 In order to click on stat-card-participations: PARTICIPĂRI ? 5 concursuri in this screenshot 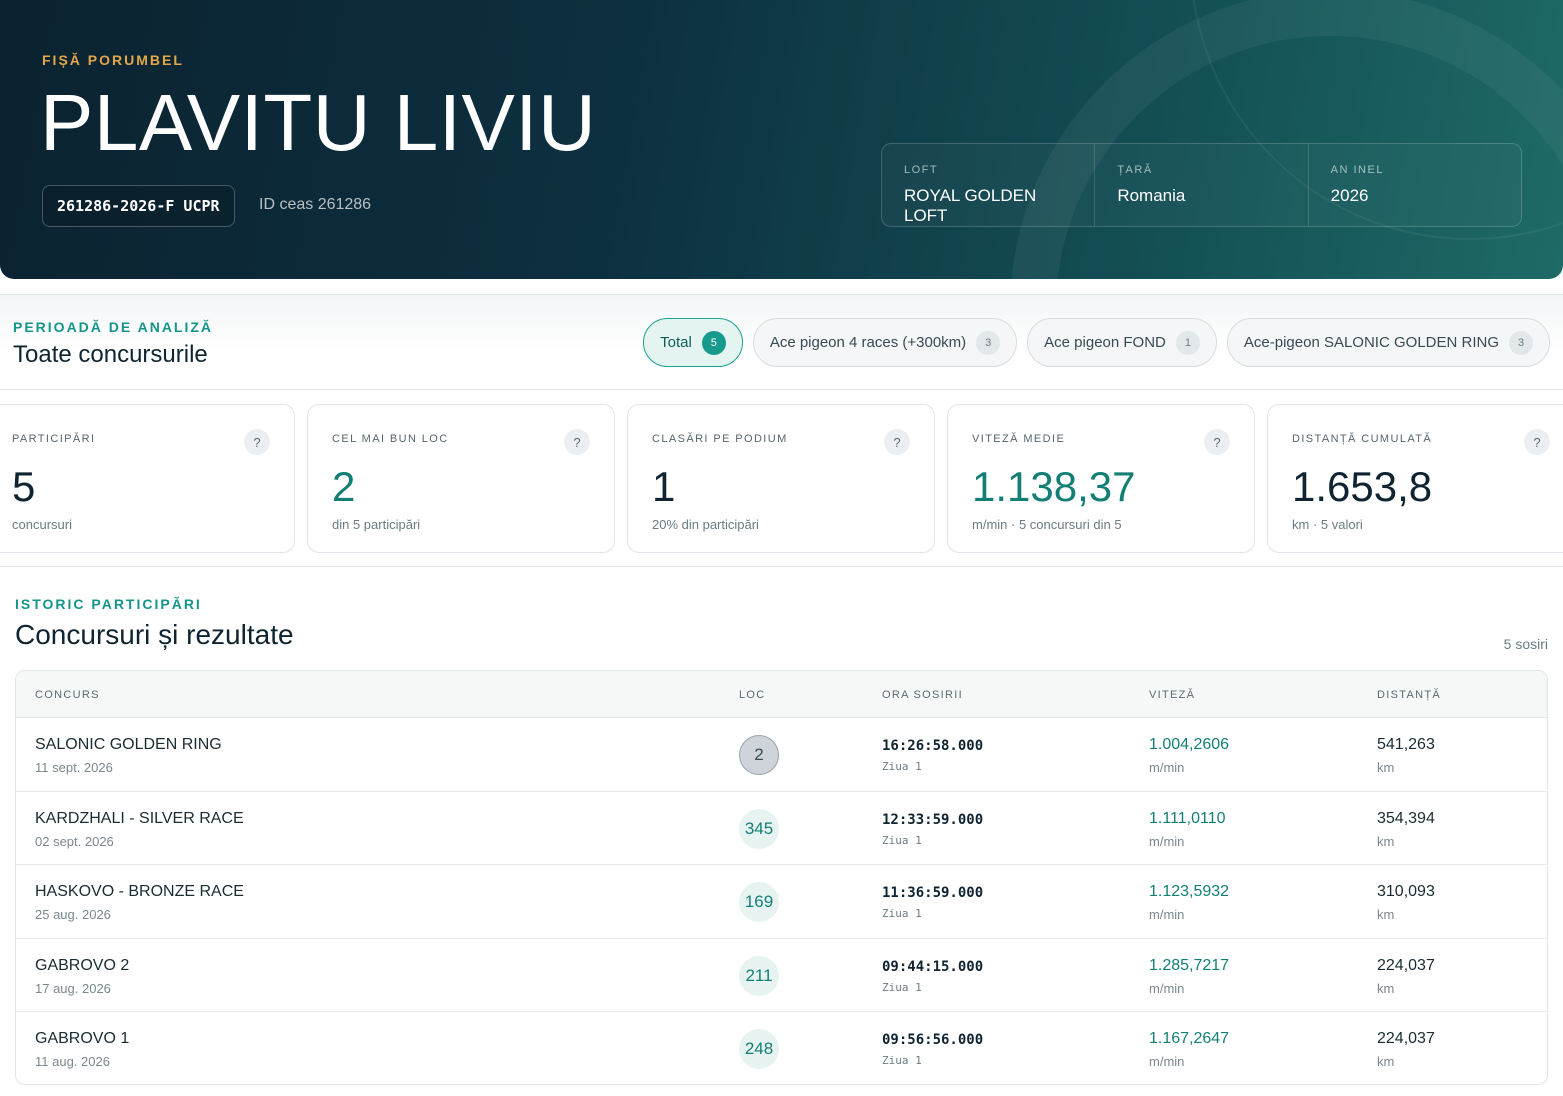, I will do `click(147, 478)`.